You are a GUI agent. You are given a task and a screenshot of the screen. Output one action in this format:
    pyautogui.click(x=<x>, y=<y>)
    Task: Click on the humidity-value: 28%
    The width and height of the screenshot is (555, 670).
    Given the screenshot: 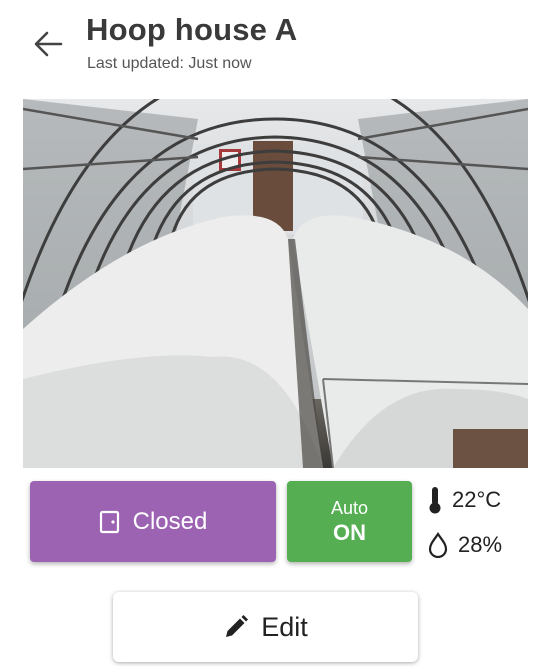 What is the action you would take?
    pyautogui.click(x=480, y=544)
    